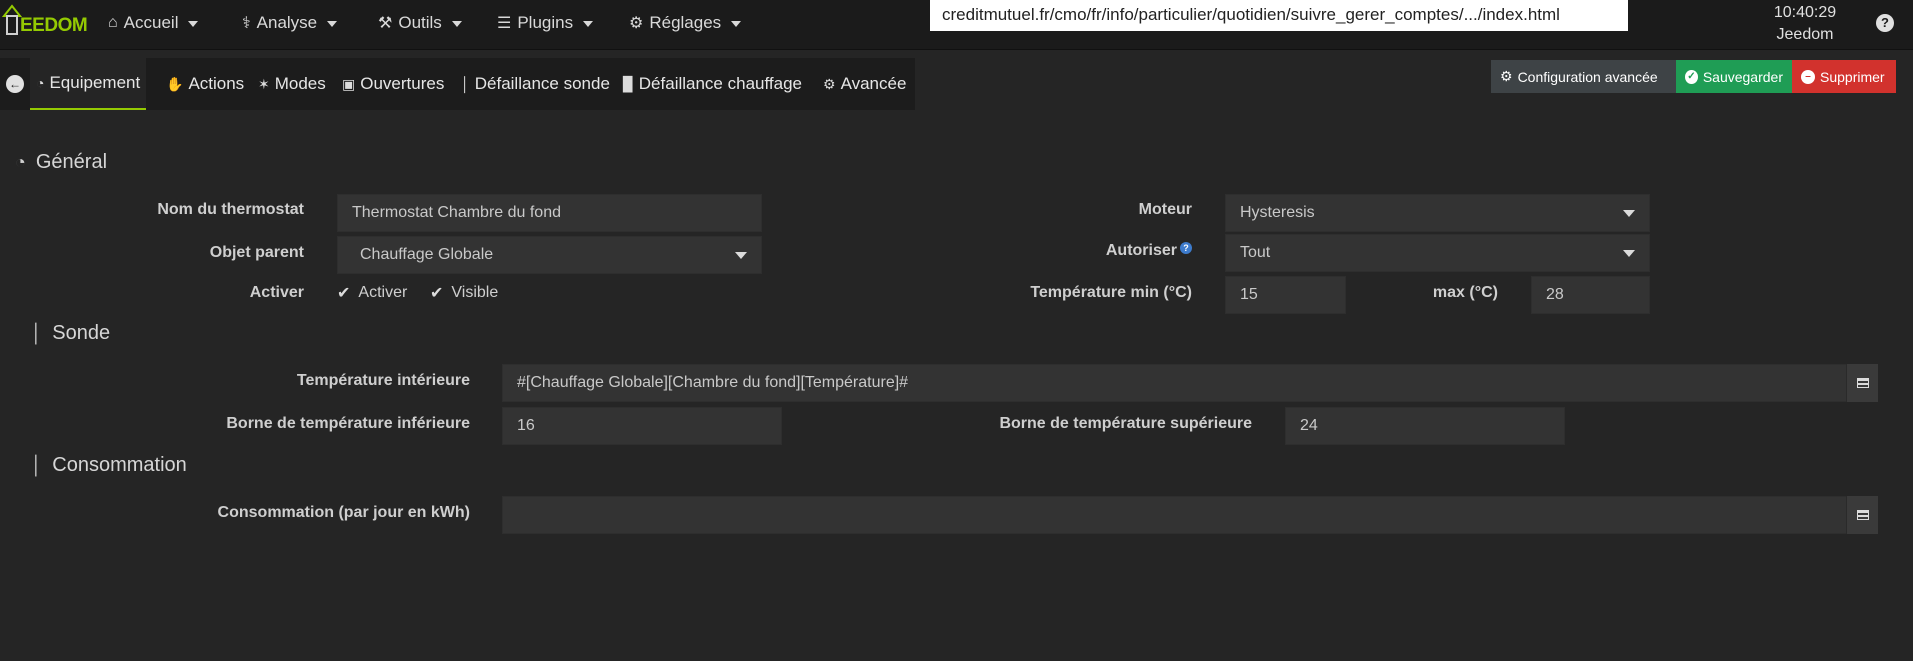 The width and height of the screenshot is (1913, 661). What do you see at coordinates (1285, 295) in the screenshot?
I see `temp-min-input: 15` at bounding box center [1285, 295].